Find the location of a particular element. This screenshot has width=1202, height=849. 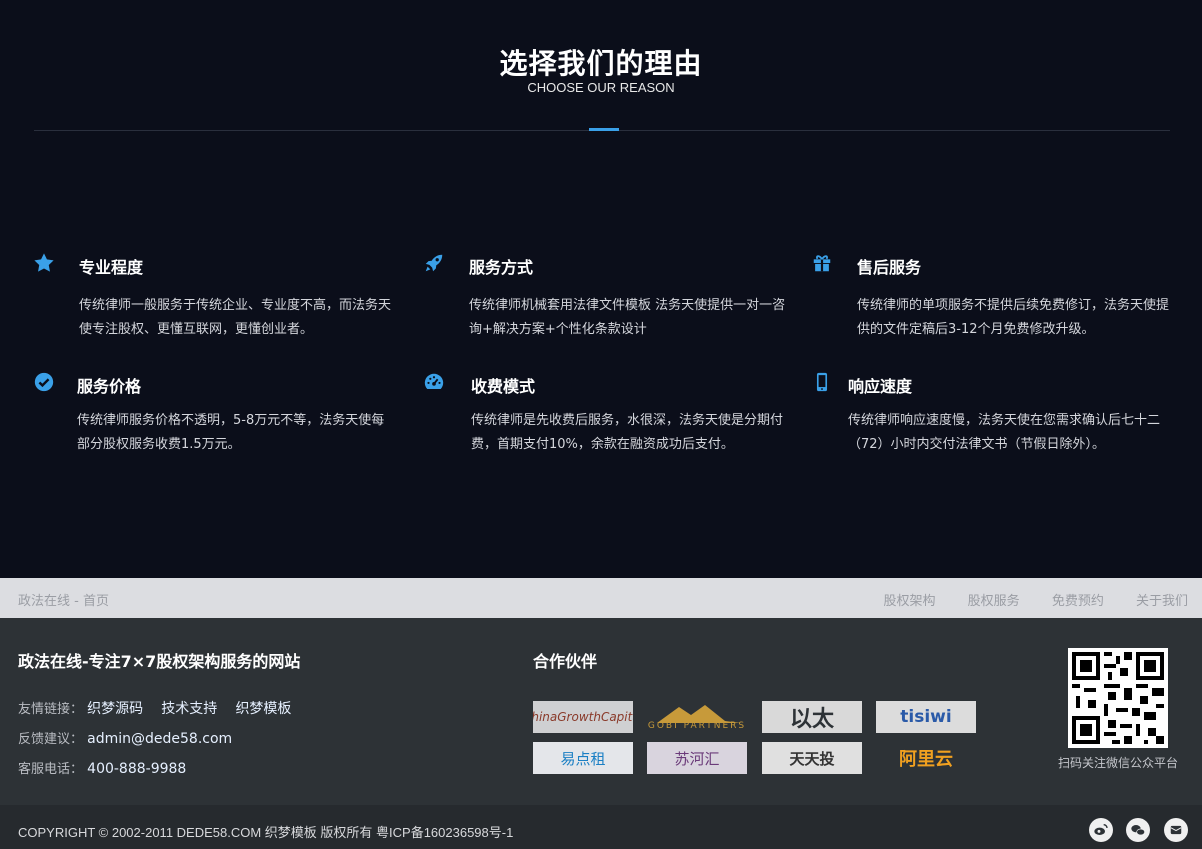

partner-logo: 苏河汇 is located at coordinates (697, 758).